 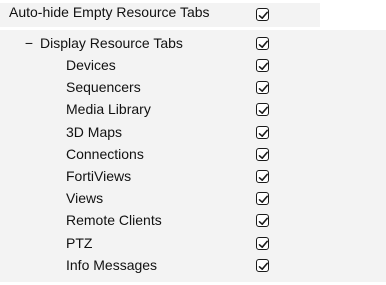 What do you see at coordinates (103, 87) in the screenshot?
I see `resource-tab-item-label: Sequencers` at bounding box center [103, 87].